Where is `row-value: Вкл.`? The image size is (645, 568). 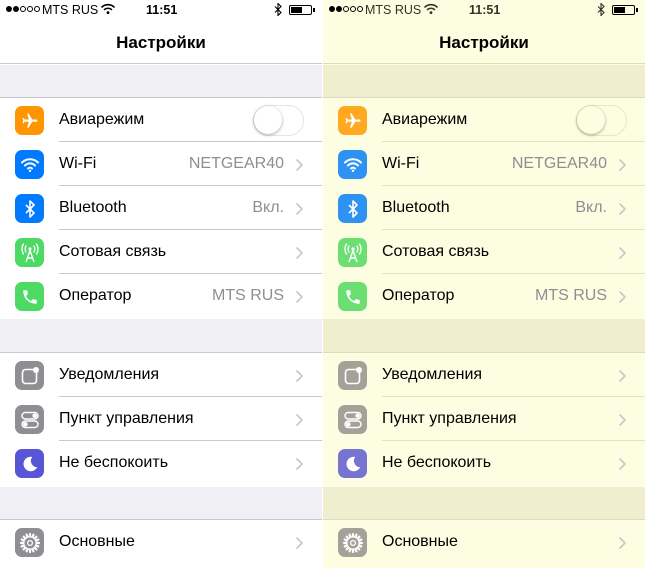 row-value: Вкл. is located at coordinates (591, 207).